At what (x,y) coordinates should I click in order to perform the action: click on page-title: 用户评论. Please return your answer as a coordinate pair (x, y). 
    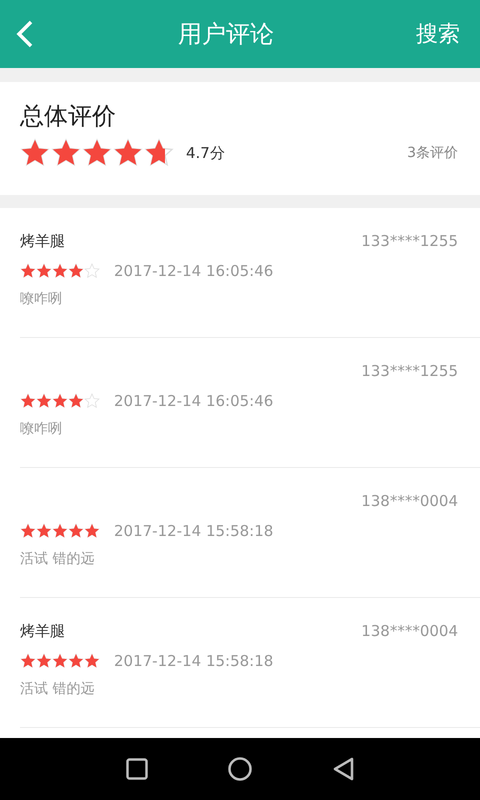
    Looking at the image, I should click on (226, 34).